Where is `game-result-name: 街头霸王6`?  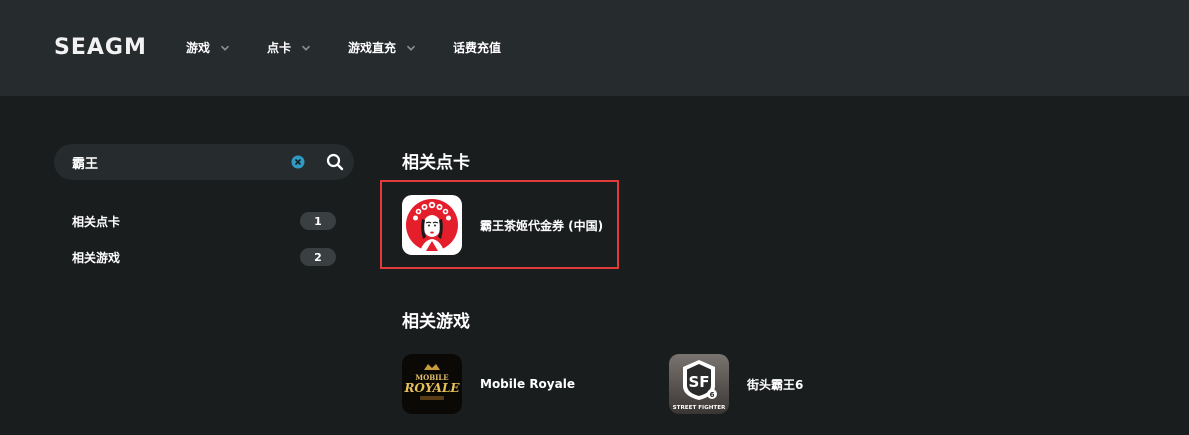 game-result-name: 街头霸王6 is located at coordinates (775, 384).